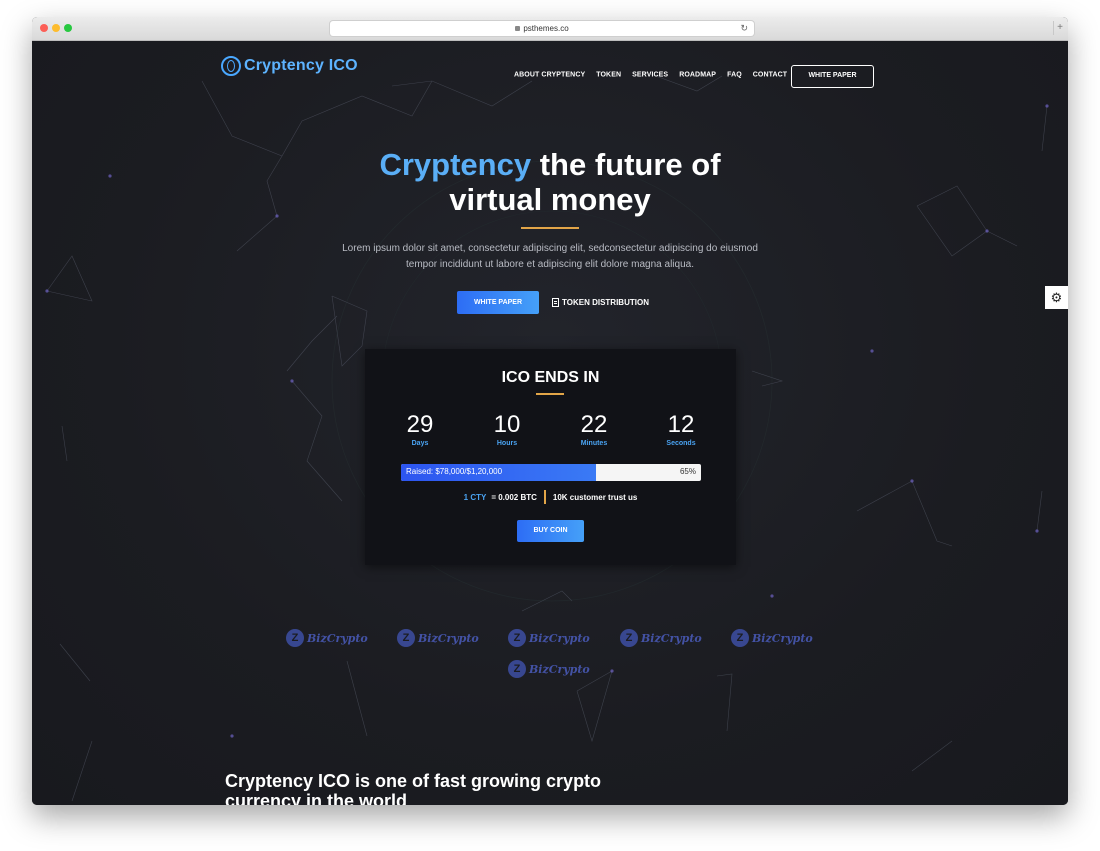 The image size is (1100, 851). Describe the element at coordinates (475, 497) in the screenshot. I see `rate-cty: 1 CTY` at that location.